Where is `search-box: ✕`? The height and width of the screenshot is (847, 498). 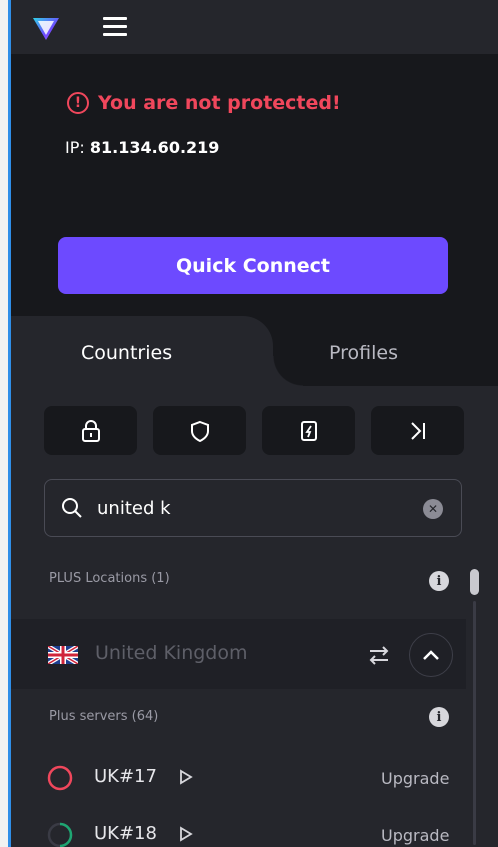
search-box: ✕ is located at coordinates (253, 508).